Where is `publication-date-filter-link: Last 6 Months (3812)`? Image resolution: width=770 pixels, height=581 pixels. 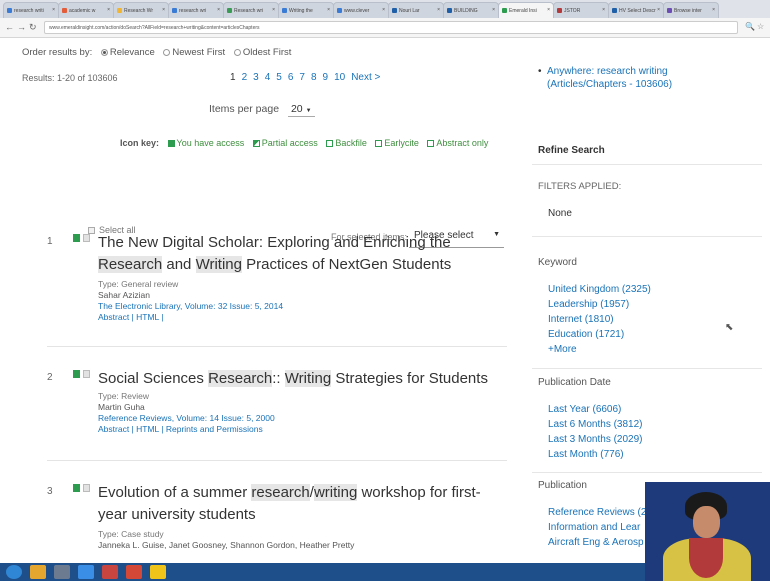 publication-date-filter-link: Last 6 Months (3812) is located at coordinates (595, 426).